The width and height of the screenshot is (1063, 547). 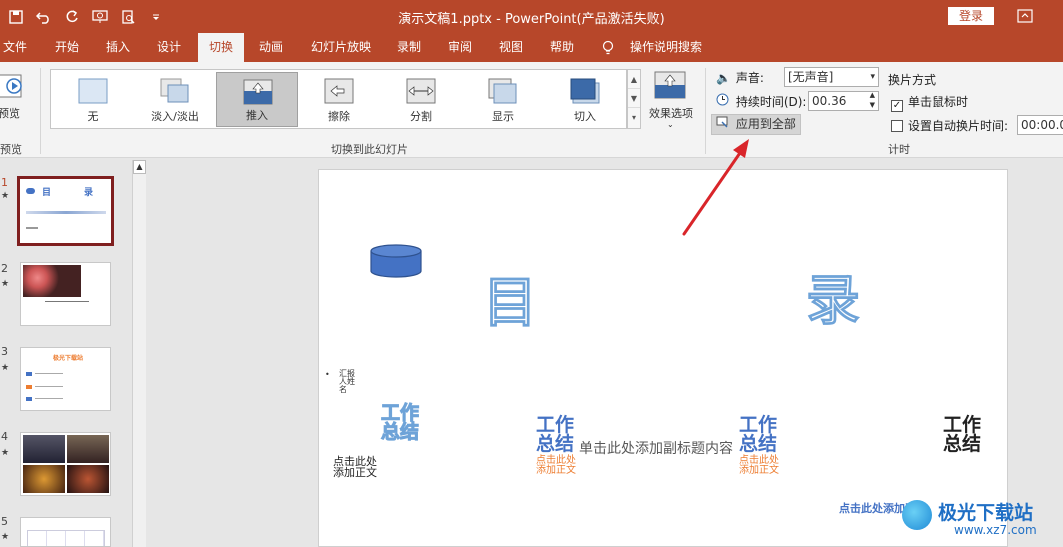 I want to click on annotation-arrow, so click(x=715, y=187).